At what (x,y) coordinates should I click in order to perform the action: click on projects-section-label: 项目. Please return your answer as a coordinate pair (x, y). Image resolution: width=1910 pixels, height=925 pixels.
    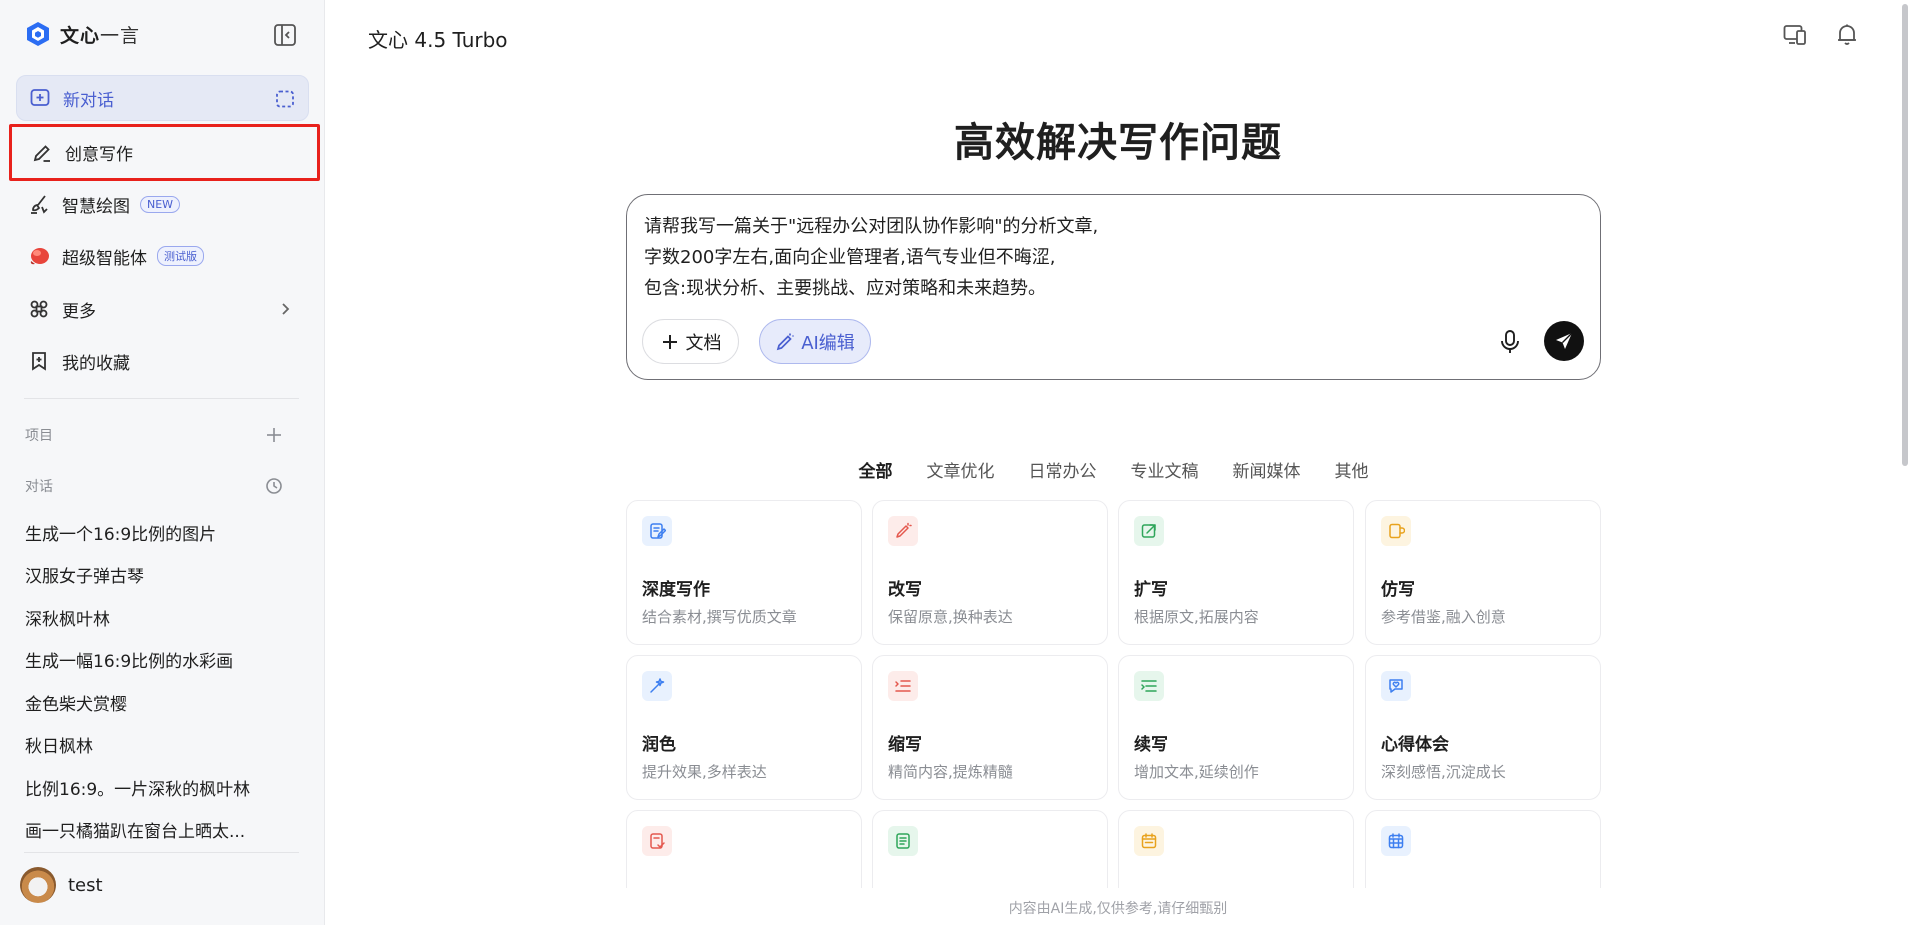
    Looking at the image, I should click on (39, 436).